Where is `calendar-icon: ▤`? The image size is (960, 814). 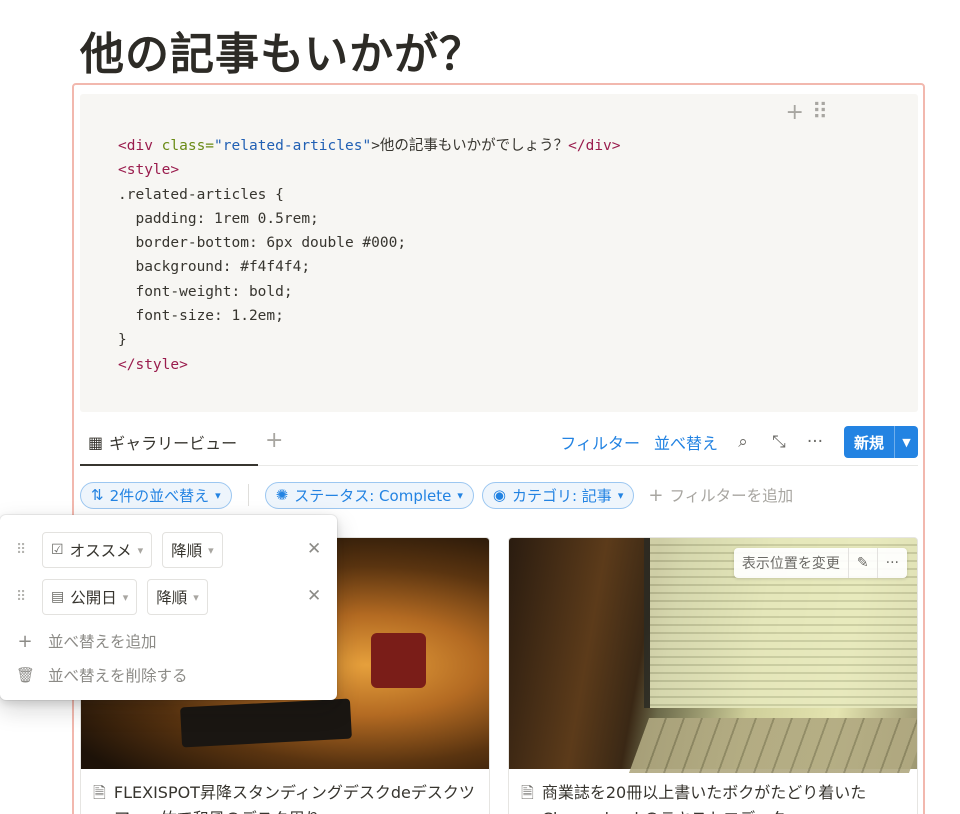 calendar-icon: ▤ is located at coordinates (58, 597).